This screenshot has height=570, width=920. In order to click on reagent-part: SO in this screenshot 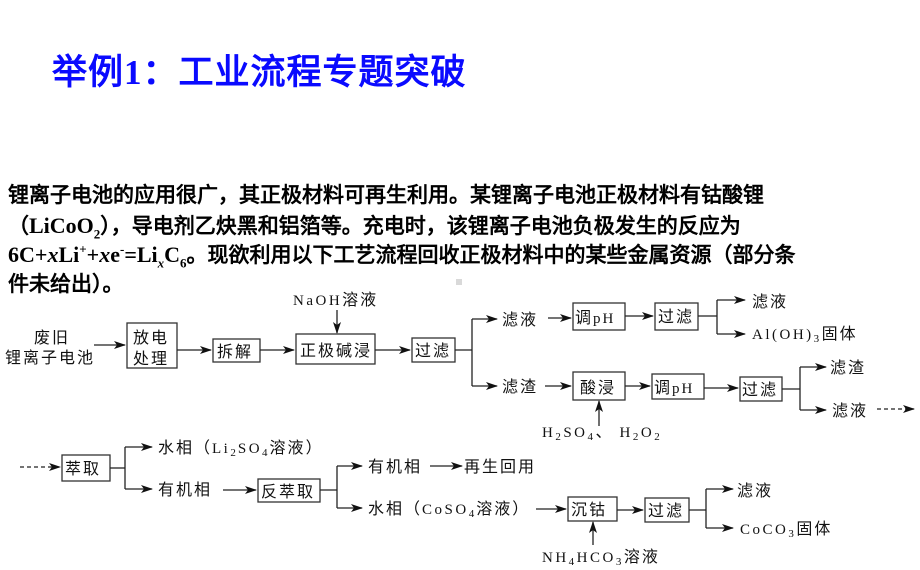, I will do `click(575, 433)`.